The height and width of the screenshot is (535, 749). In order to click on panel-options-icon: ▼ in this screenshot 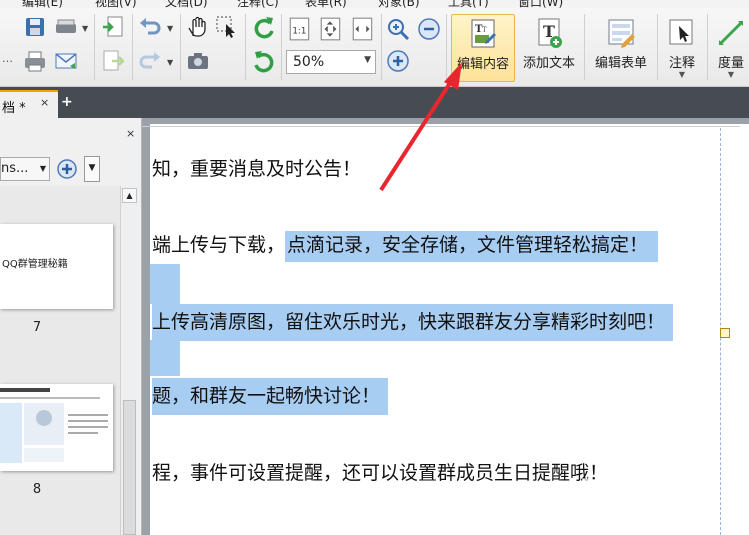, I will do `click(92, 169)`.